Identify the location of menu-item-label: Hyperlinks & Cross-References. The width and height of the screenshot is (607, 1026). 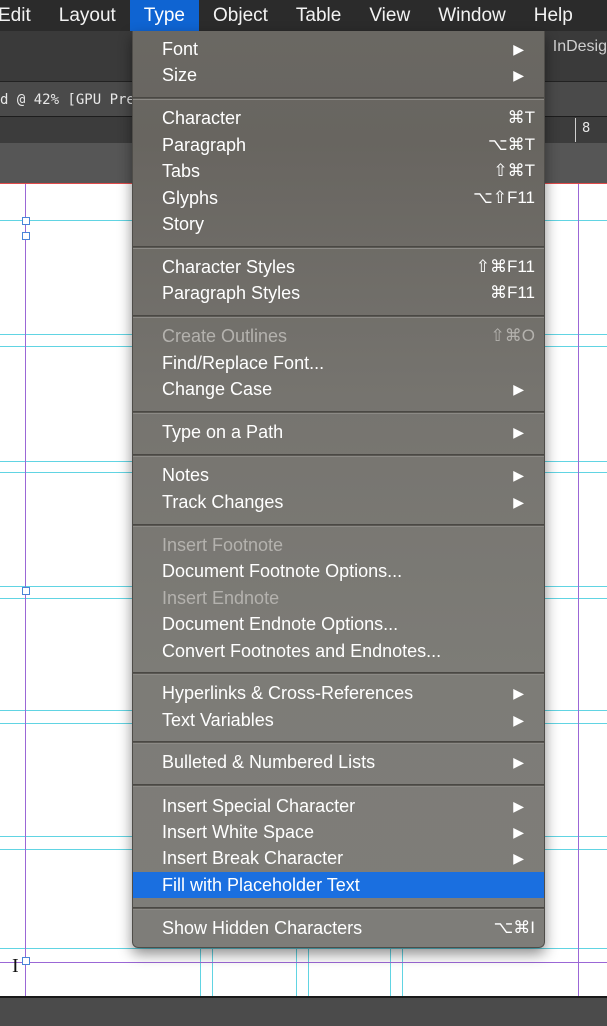
(288, 693).